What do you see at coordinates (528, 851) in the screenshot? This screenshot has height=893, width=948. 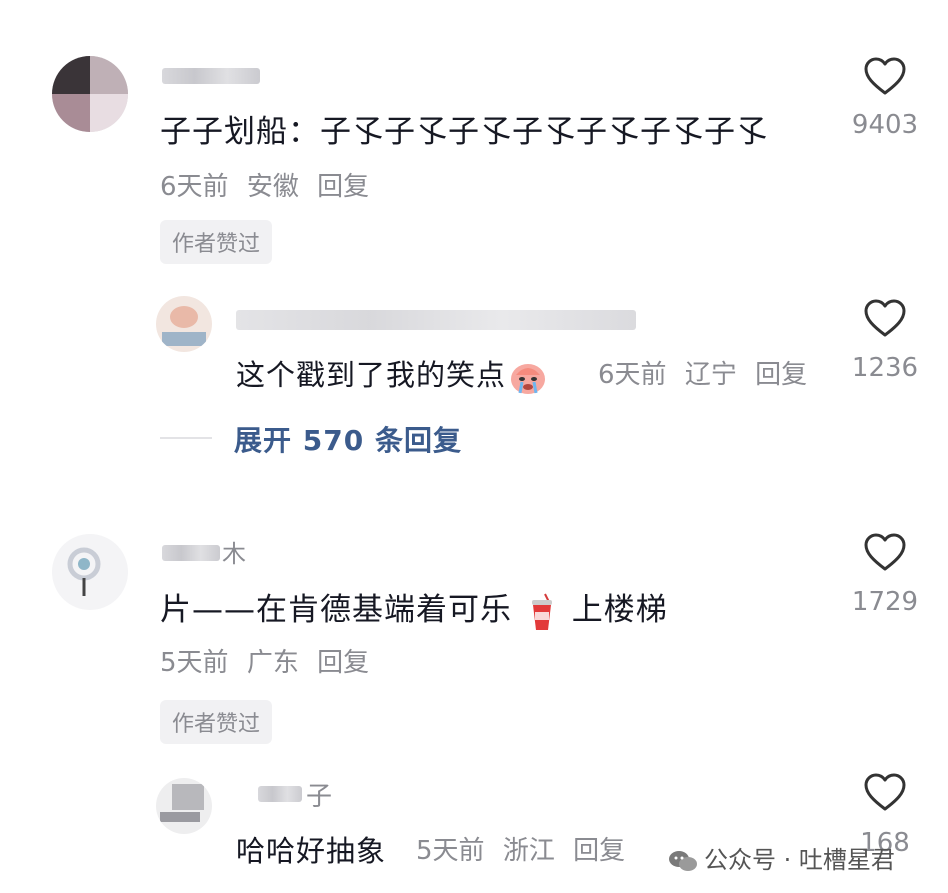 I see `reply-location: 浙江` at bounding box center [528, 851].